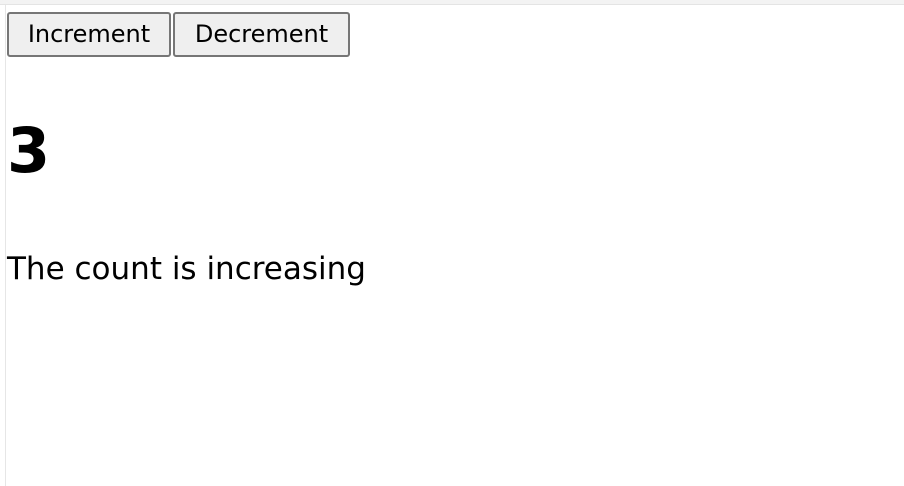  Describe the element at coordinates (3, 245) in the screenshot. I see `viewport-left-border` at that location.